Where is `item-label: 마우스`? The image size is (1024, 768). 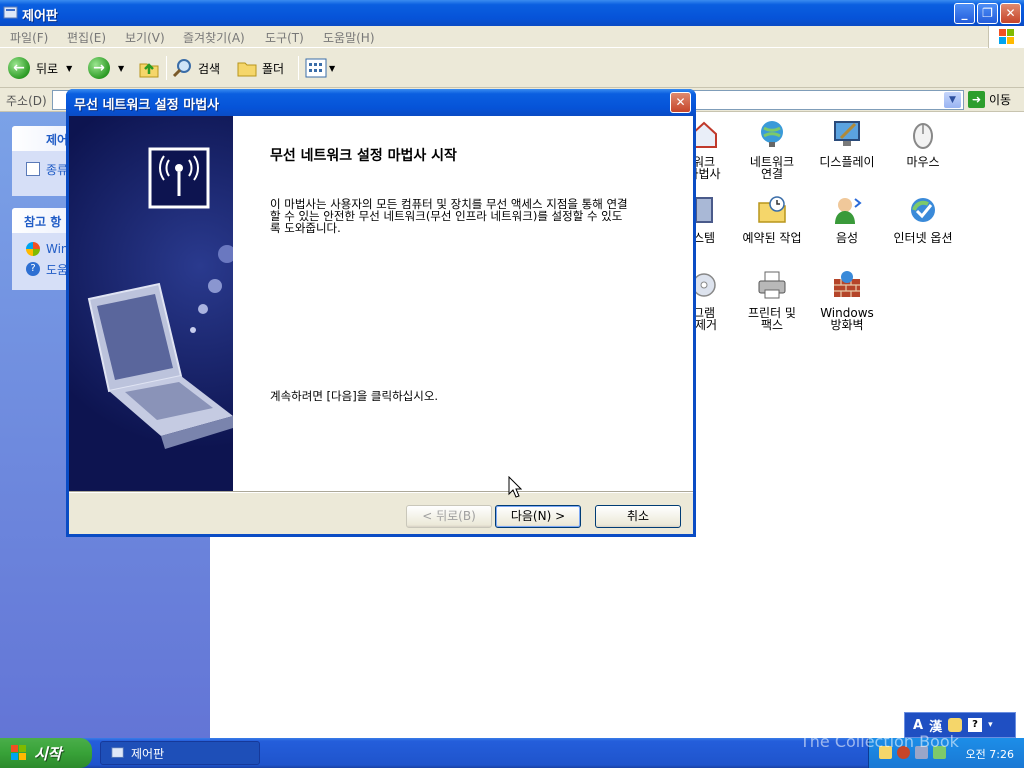
item-label: 마우스 is located at coordinates (923, 162).